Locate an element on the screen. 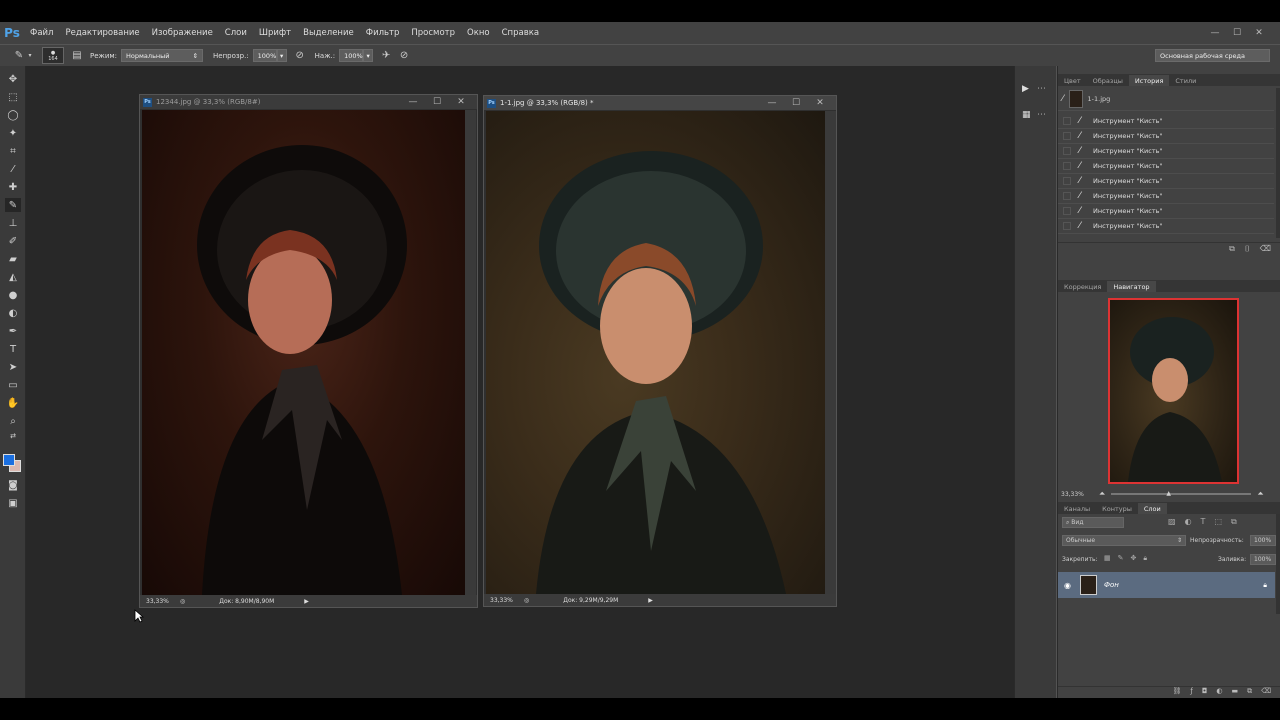  menu-type: Шрифт is located at coordinates (275, 33).